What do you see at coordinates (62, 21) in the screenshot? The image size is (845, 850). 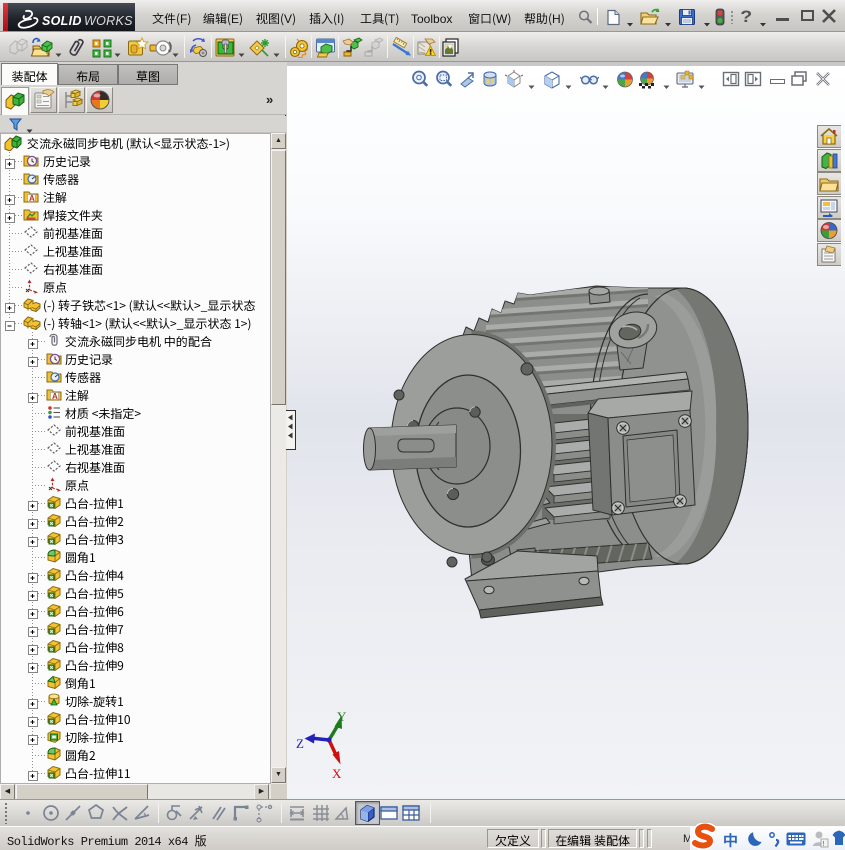 I see `svg-text: SOLID` at bounding box center [62, 21].